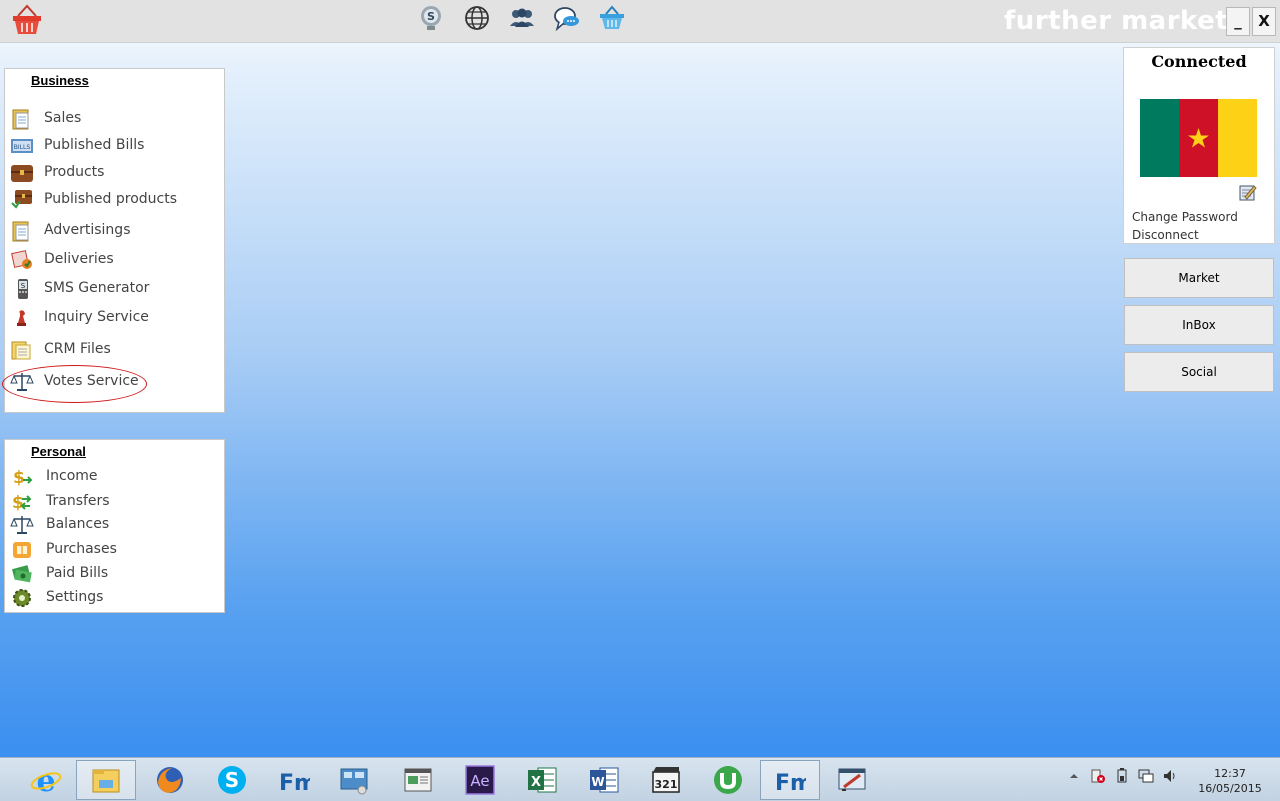 The height and width of the screenshot is (801, 1280). I want to click on menu-item-published-bills: BILLS Published Bills, so click(114, 146).